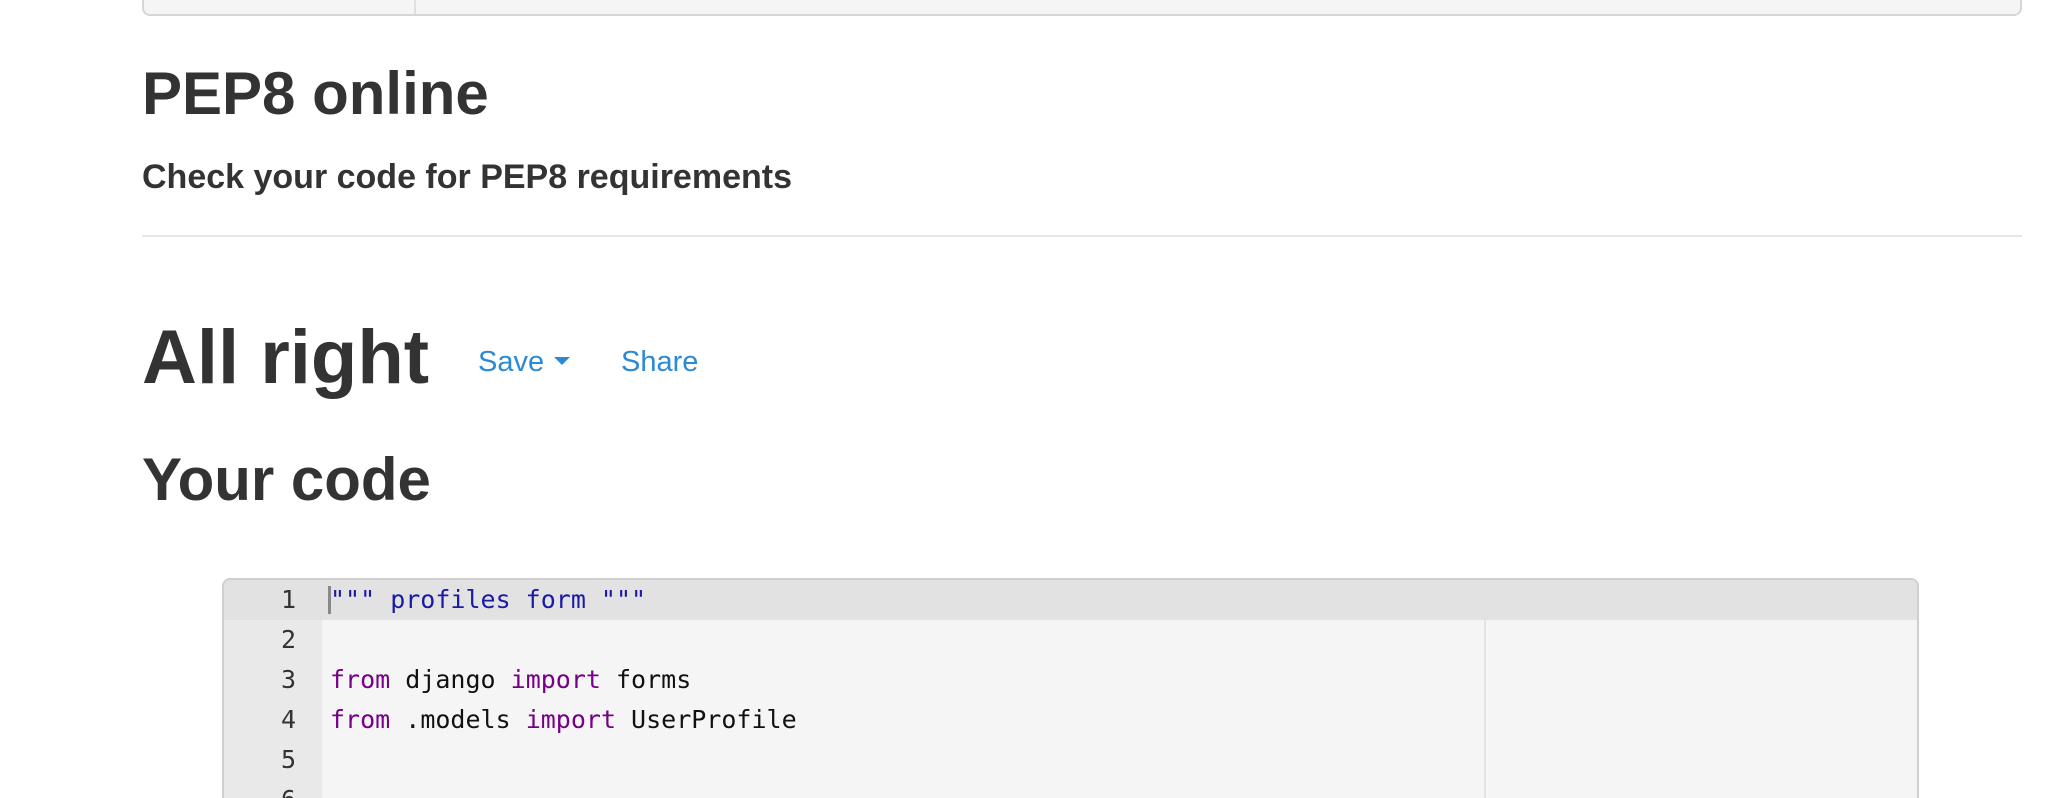  Describe the element at coordinates (288, 759) in the screenshot. I see `line-number: 5` at that location.